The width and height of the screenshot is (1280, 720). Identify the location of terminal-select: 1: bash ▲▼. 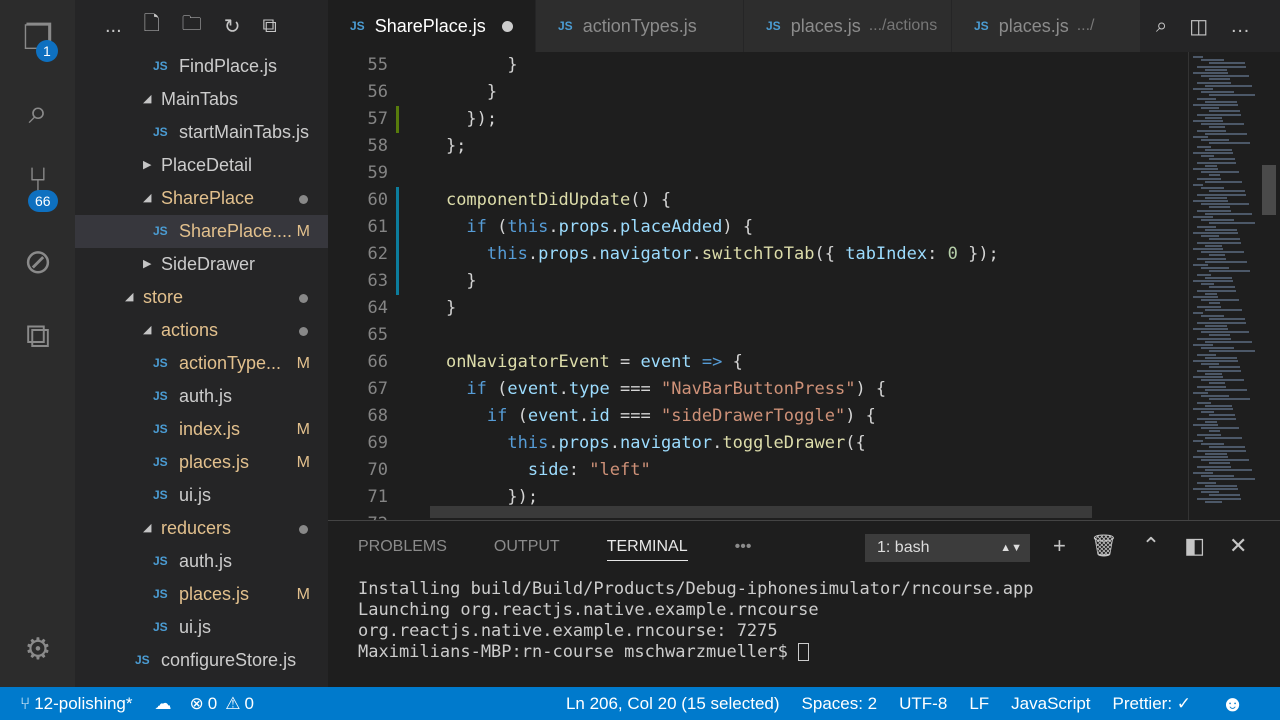
(947, 548).